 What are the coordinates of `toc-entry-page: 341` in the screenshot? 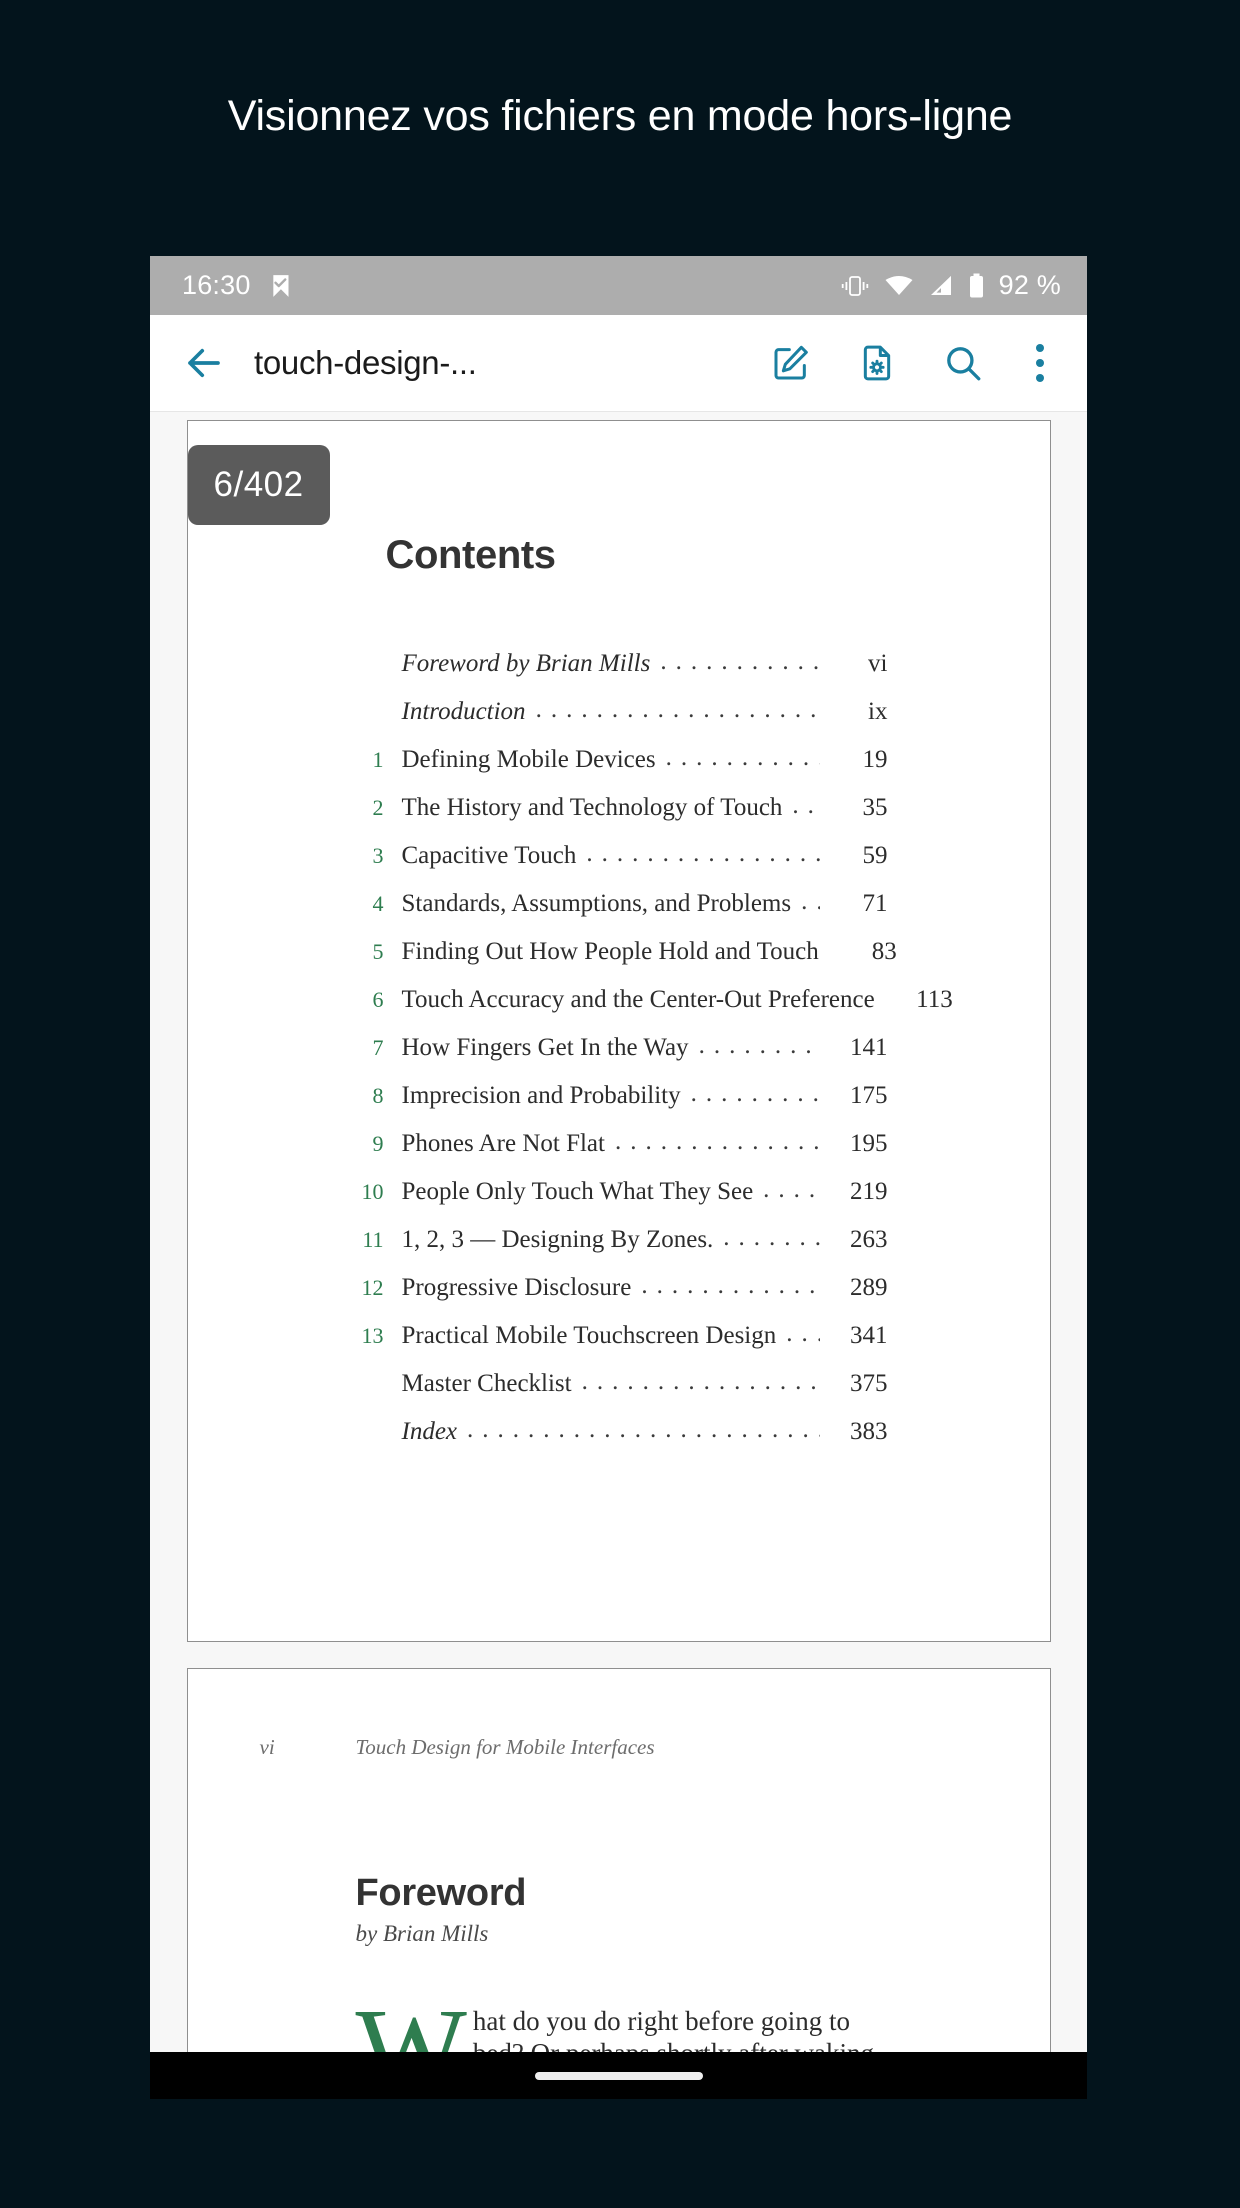 It's located at (869, 1335).